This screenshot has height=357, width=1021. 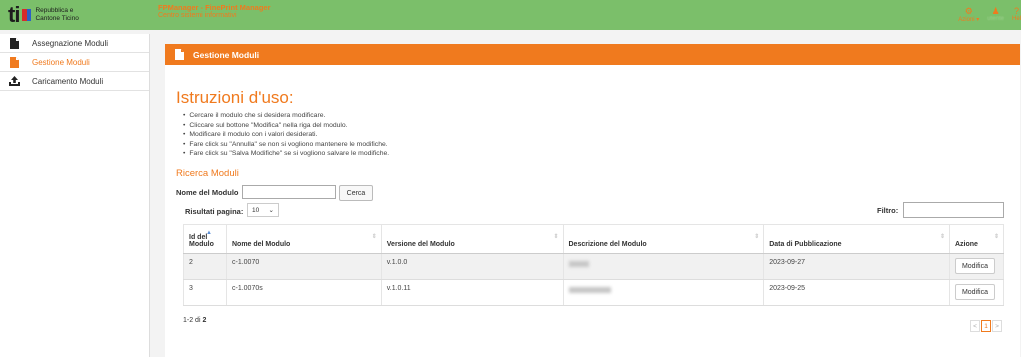 I want to click on sort-asc-icon: ▲, so click(x=209, y=233).